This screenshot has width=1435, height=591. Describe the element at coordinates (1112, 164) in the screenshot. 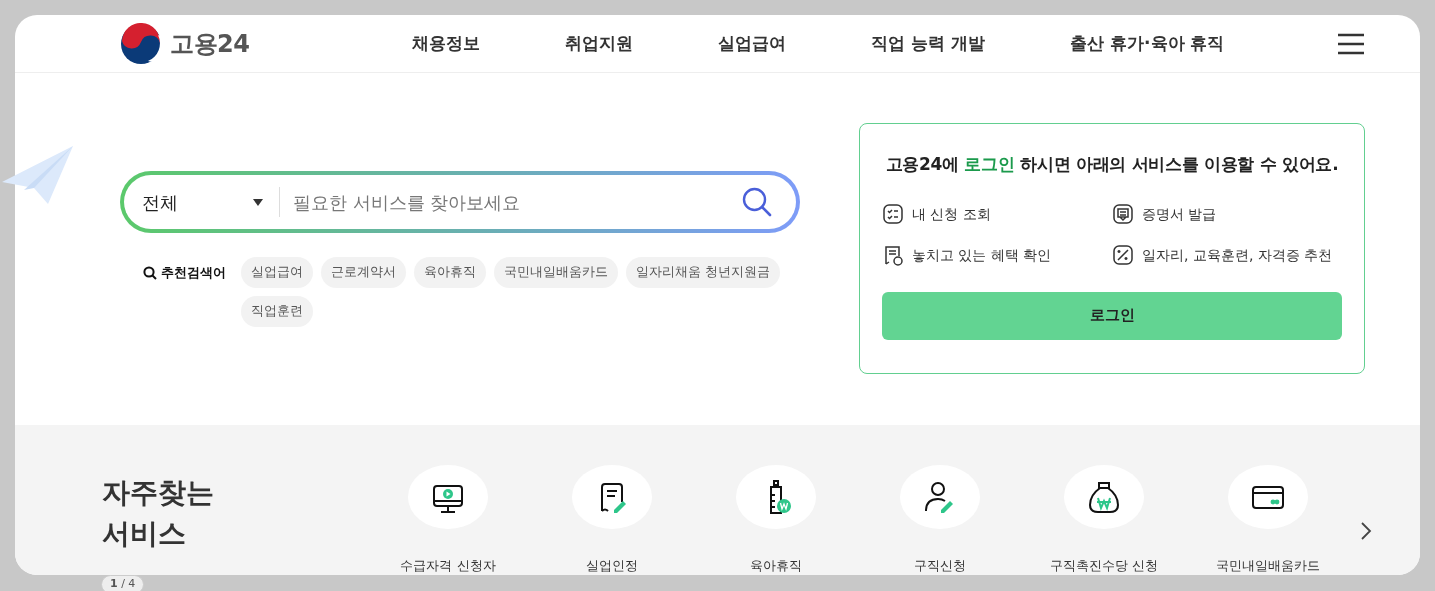

I see `login-prompt: 고용24에 로그인 하시면 아래의 서비스를 이용할 수 있어요.` at that location.